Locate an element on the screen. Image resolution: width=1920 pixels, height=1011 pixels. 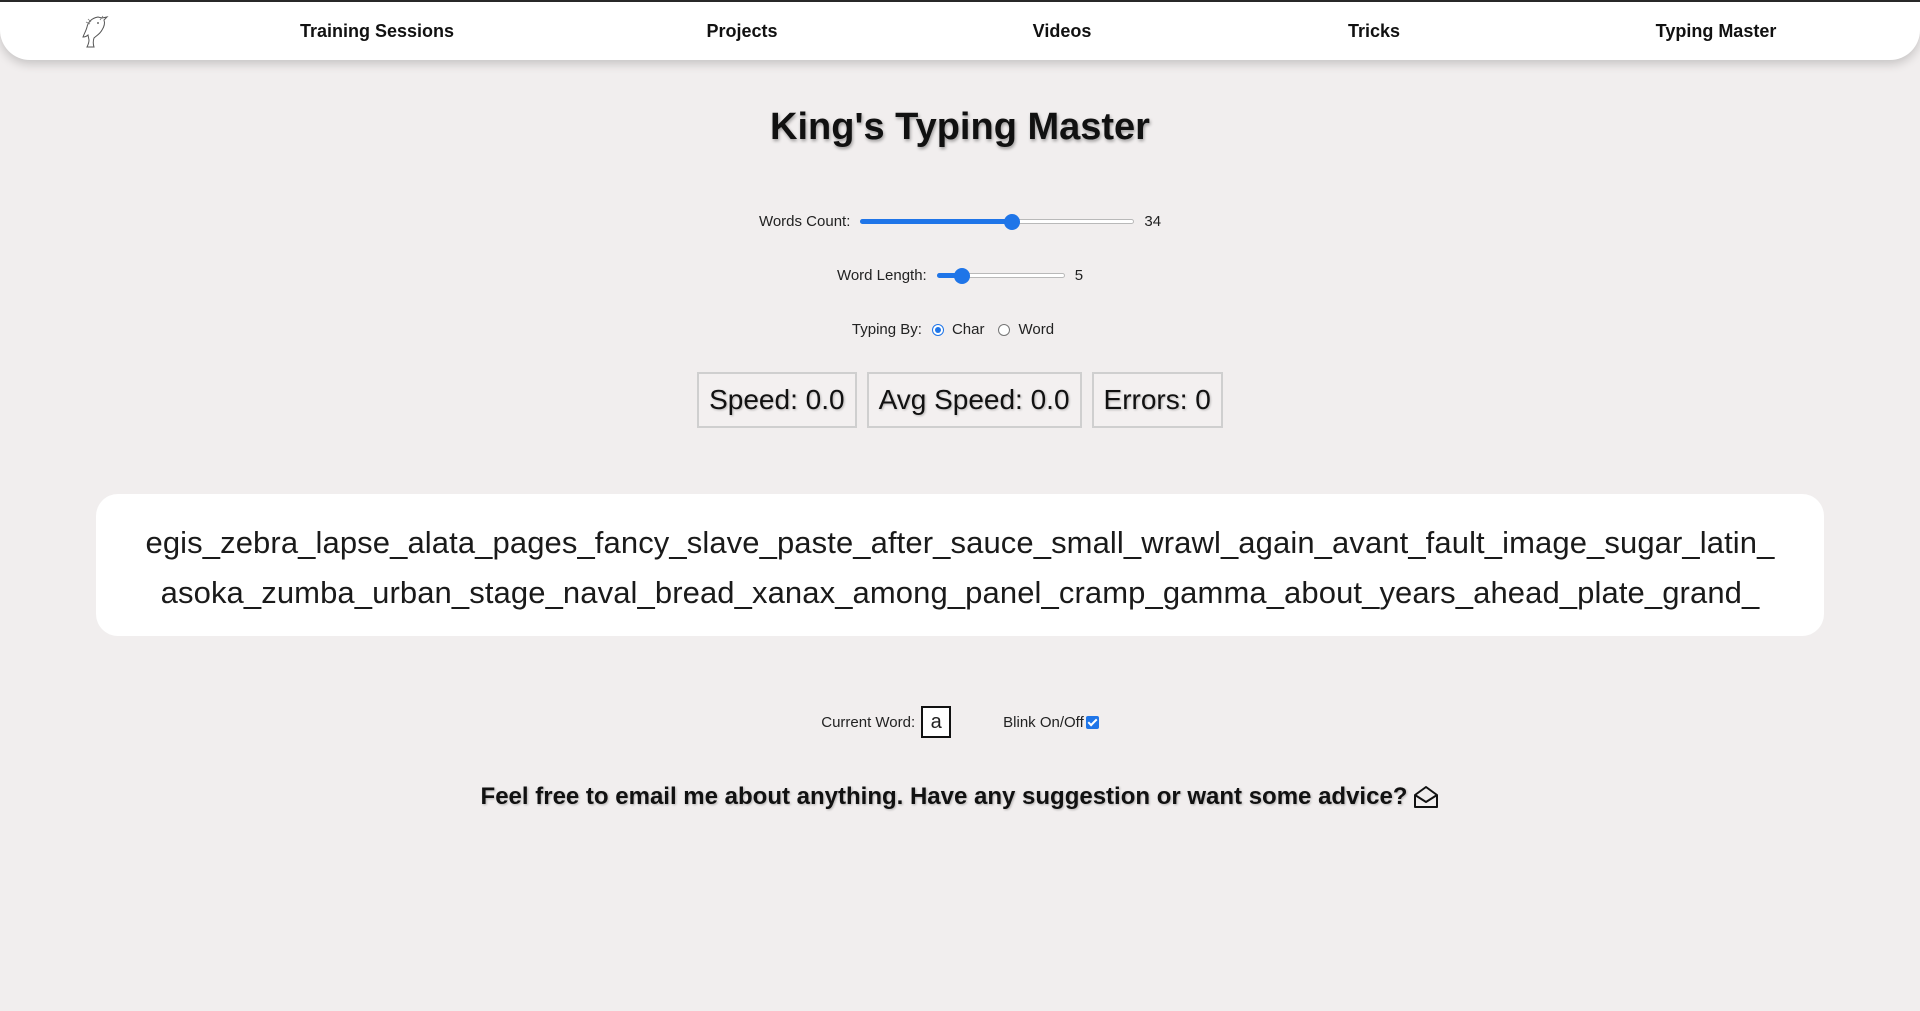
current-word-row: Current Word: a Blink On/Off is located at coordinates (960, 722).